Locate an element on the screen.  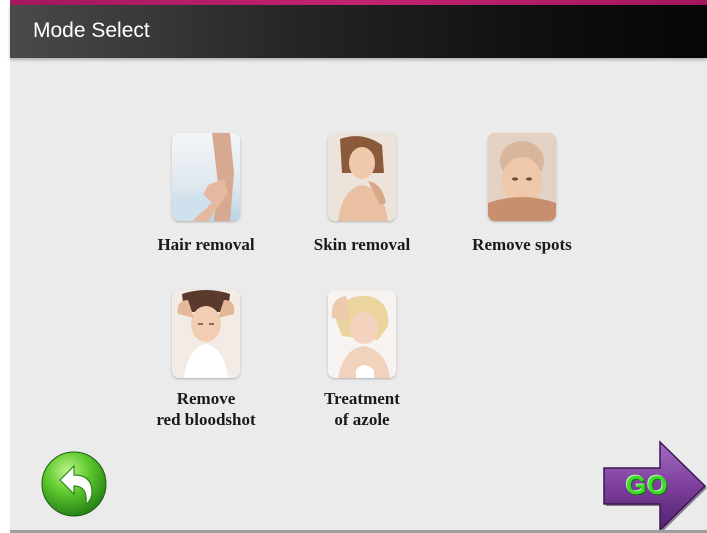
mode-label: Skin removal is located at coordinates (362, 244).